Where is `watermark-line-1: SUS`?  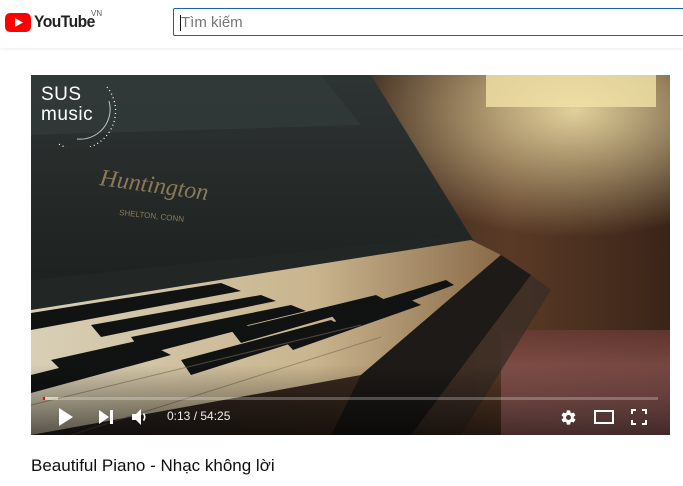
watermark-line-1: SUS is located at coordinates (61, 94).